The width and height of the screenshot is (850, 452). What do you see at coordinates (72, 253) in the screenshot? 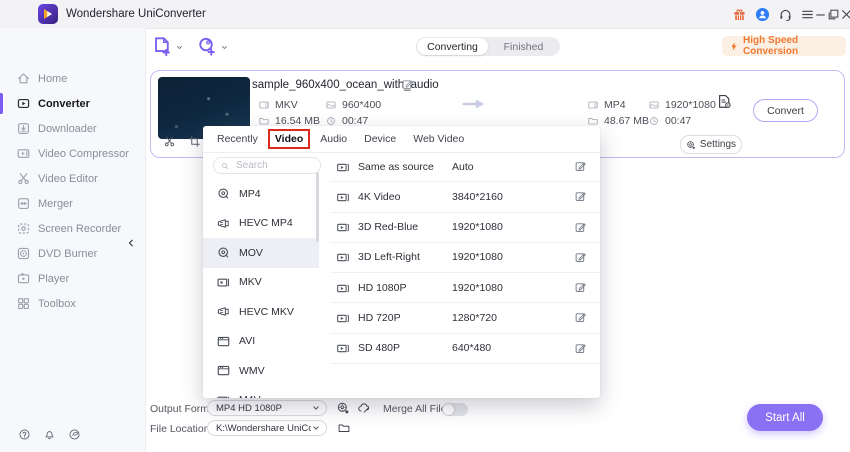
I see `sidebar-item-dvd-burner: DVD Burner` at bounding box center [72, 253].